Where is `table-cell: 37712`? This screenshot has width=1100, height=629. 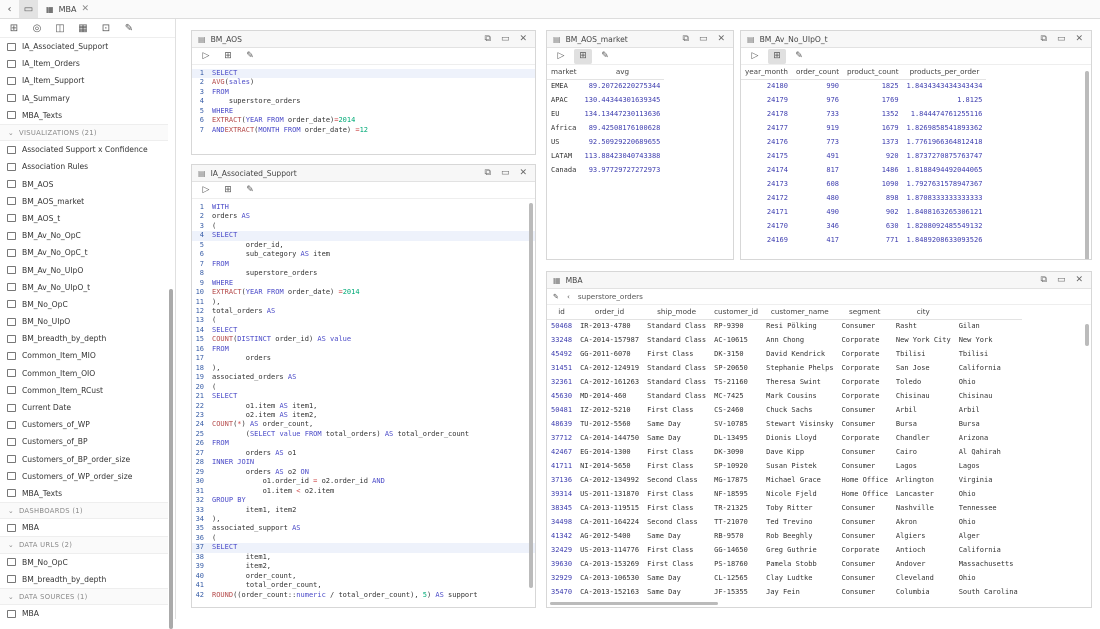 table-cell: 37712 is located at coordinates (561, 438).